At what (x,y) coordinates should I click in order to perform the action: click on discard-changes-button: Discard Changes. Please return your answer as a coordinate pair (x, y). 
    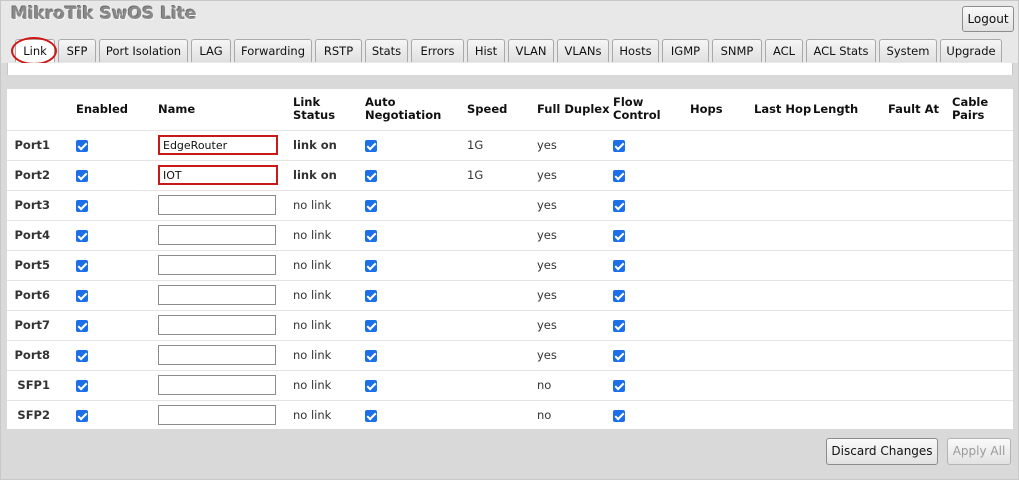
    Looking at the image, I should click on (882, 451).